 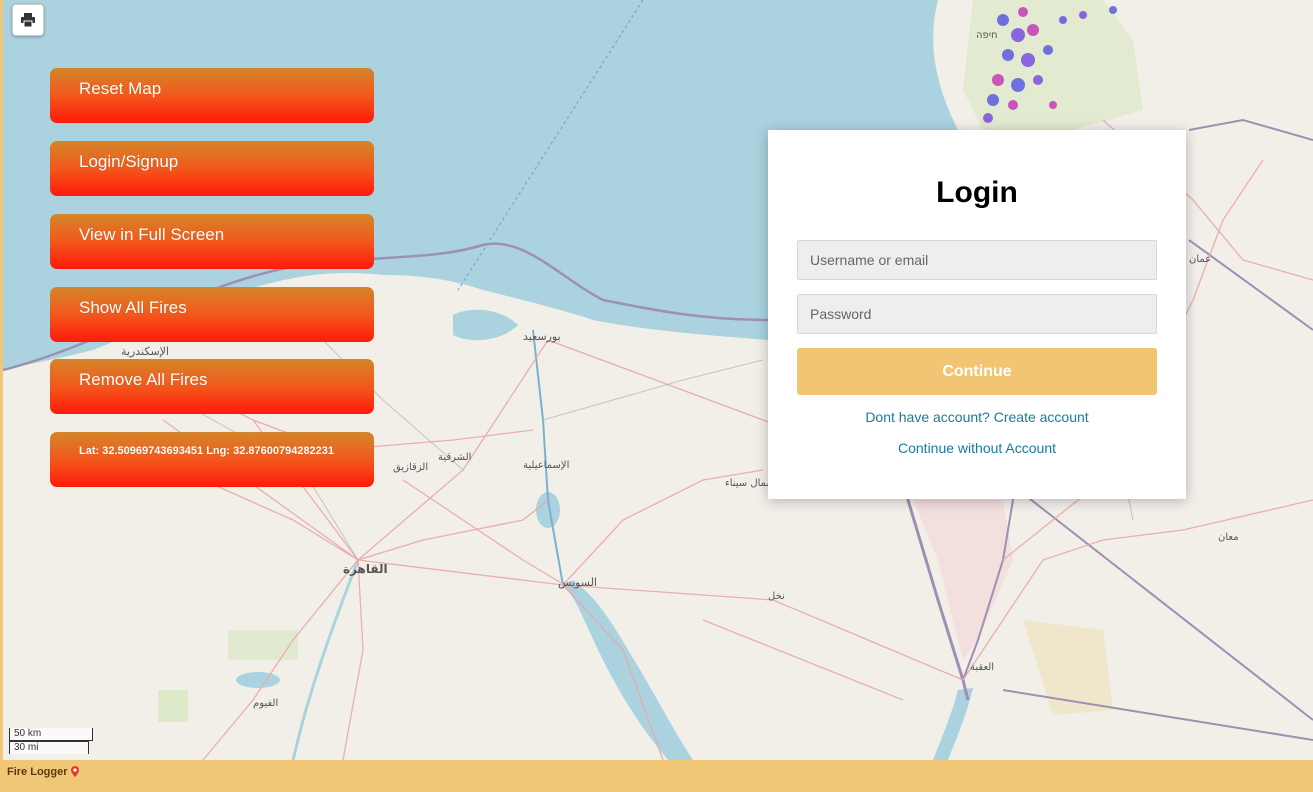 What do you see at coordinates (987, 35) in the screenshot?
I see `map-label-haifa: חיפה` at bounding box center [987, 35].